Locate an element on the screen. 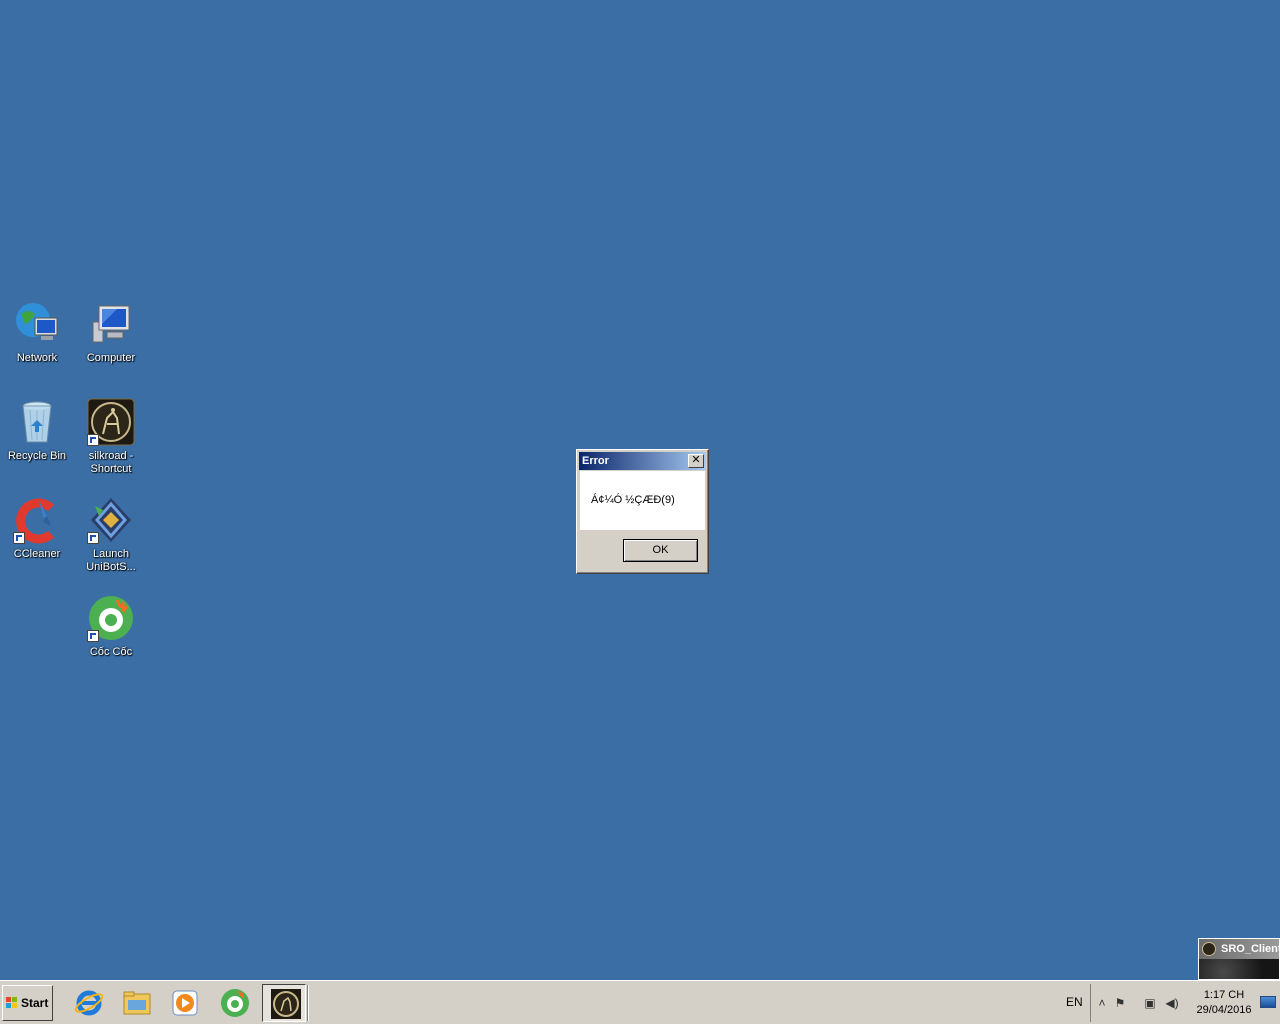  window-thumbnail-sro-client: SRO_Client is located at coordinates (1239, 959).